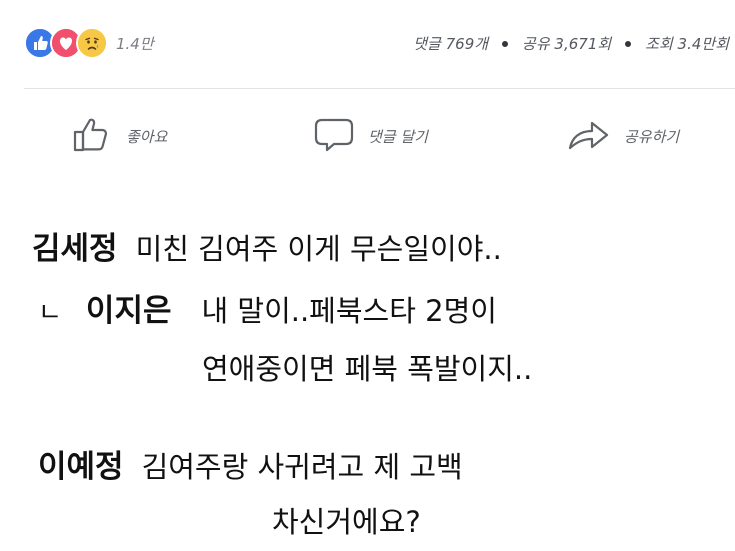 This screenshot has height=551, width=735. What do you see at coordinates (622, 136) in the screenshot?
I see `share-button: 공유하기` at bounding box center [622, 136].